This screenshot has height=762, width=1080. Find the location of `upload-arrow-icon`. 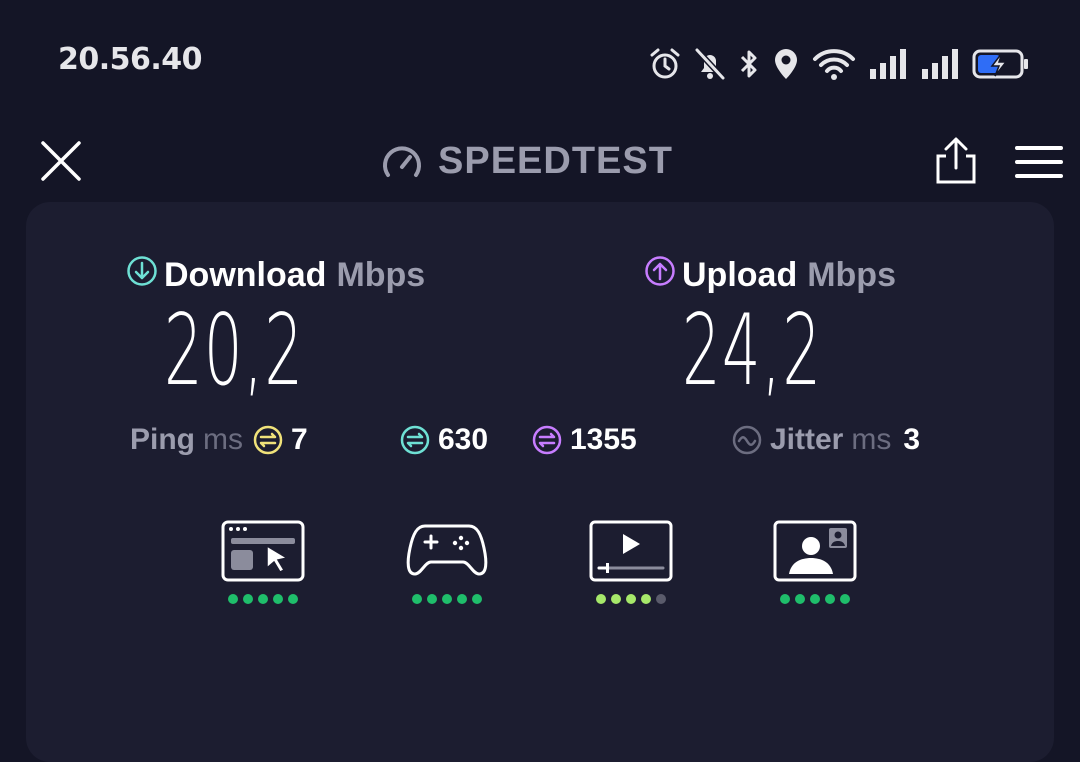

upload-arrow-icon is located at coordinates (660, 270).